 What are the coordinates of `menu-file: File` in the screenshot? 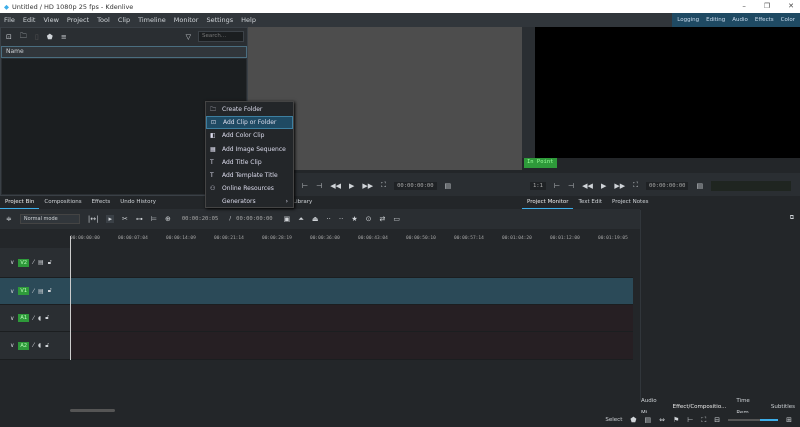 It's located at (9, 20).